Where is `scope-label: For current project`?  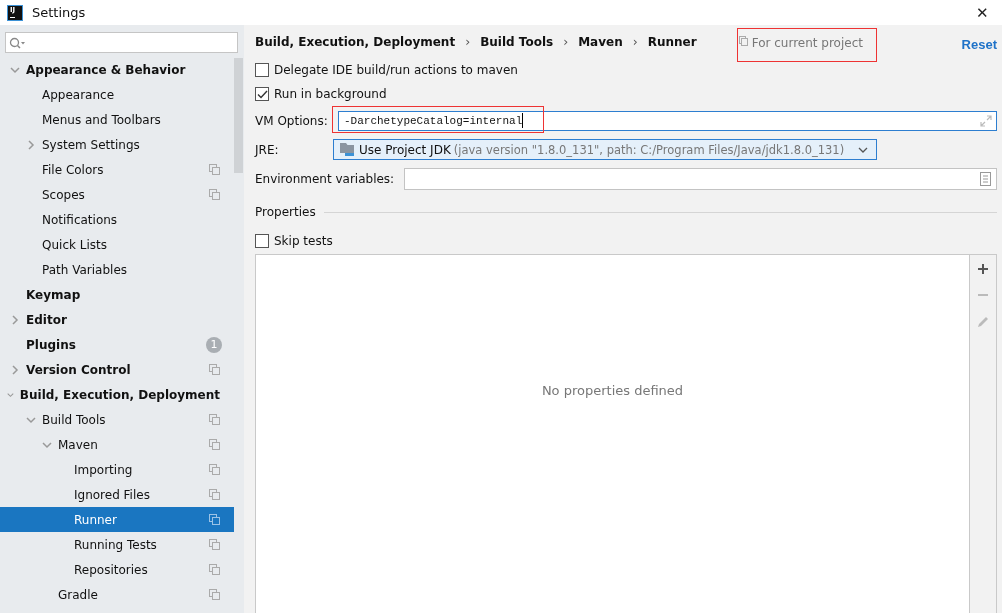 scope-label: For current project is located at coordinates (807, 42).